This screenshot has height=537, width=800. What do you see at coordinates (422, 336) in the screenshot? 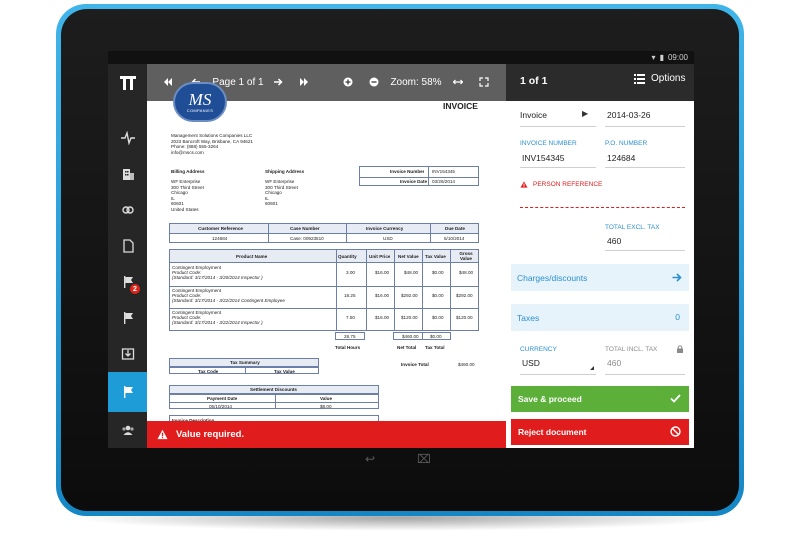
I see `net-tax-totals-box: $460.00 $0.00` at bounding box center [422, 336].